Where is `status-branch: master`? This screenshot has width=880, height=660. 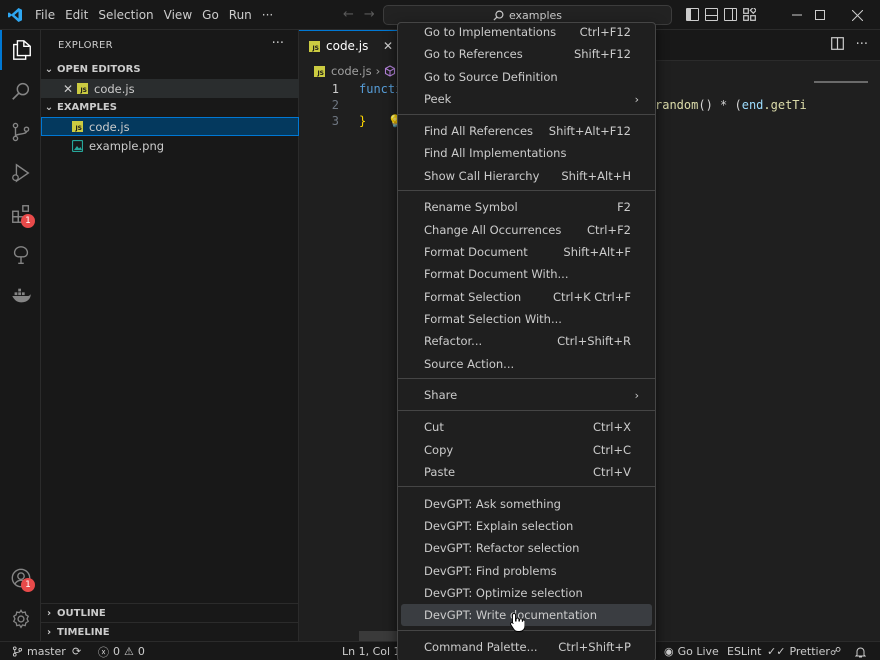
status-branch: master is located at coordinates (39, 651).